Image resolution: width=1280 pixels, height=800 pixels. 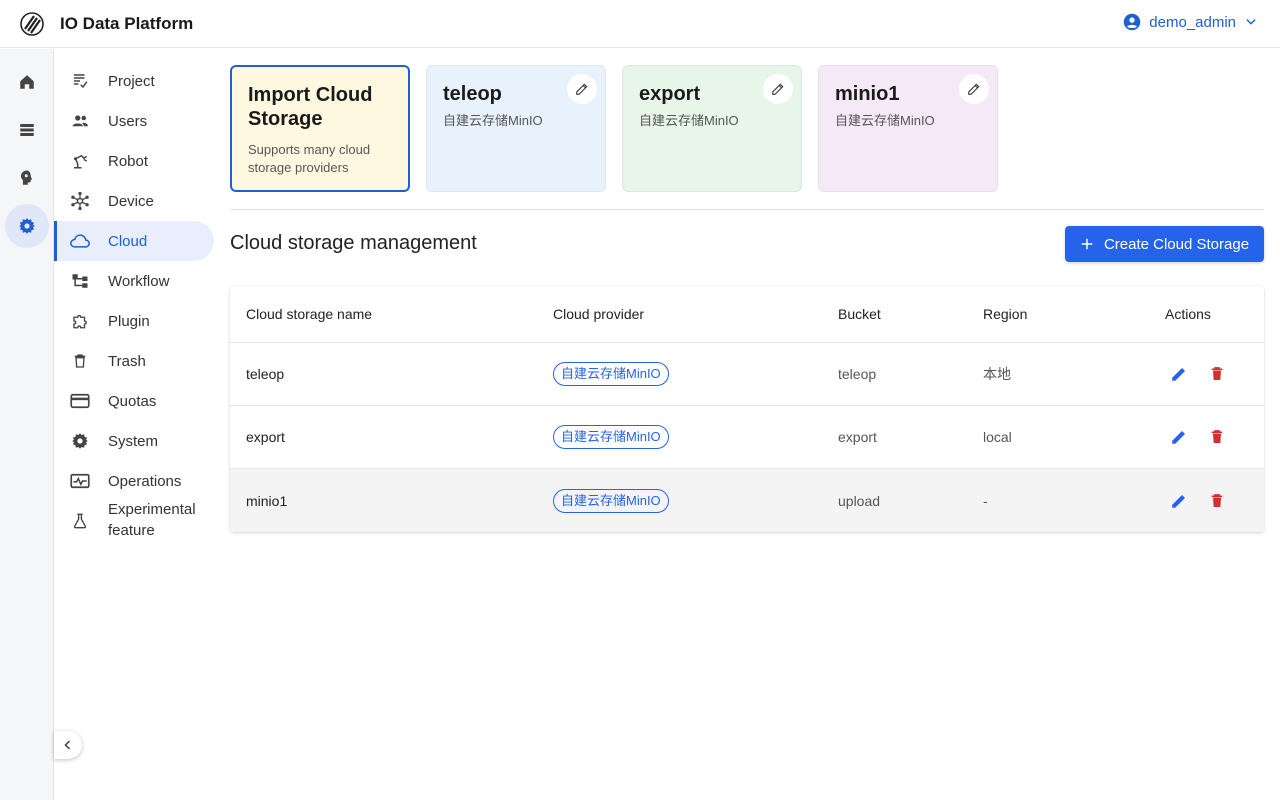 I want to click on workflow-icon, so click(x=80, y=281).